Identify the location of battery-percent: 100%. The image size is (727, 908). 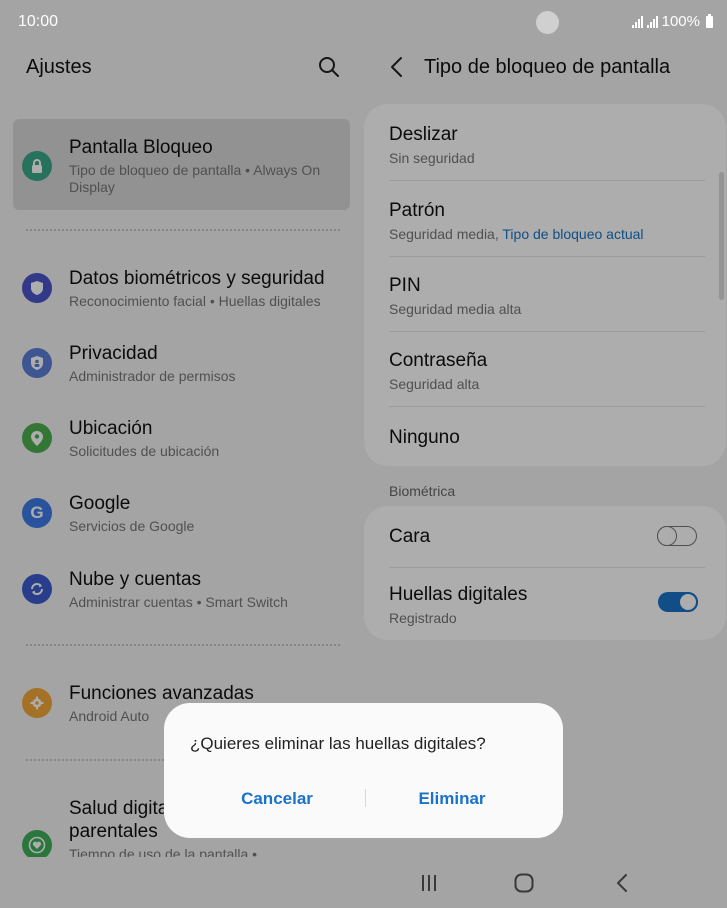
(680, 21).